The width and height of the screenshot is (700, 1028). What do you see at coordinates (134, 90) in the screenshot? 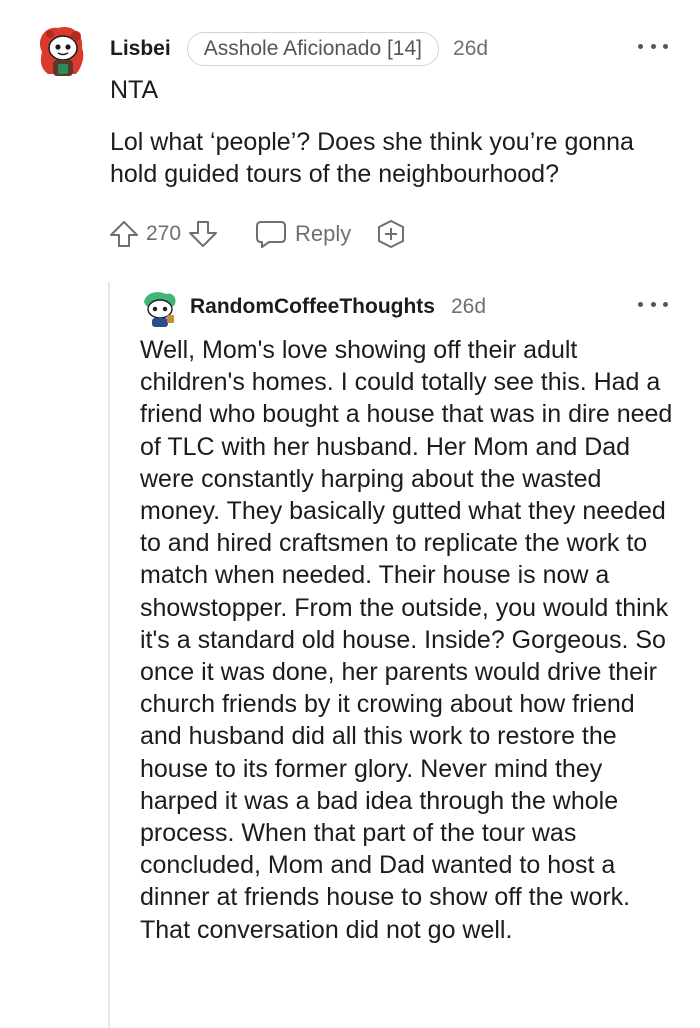
I see `comment-verdict: NTA` at bounding box center [134, 90].